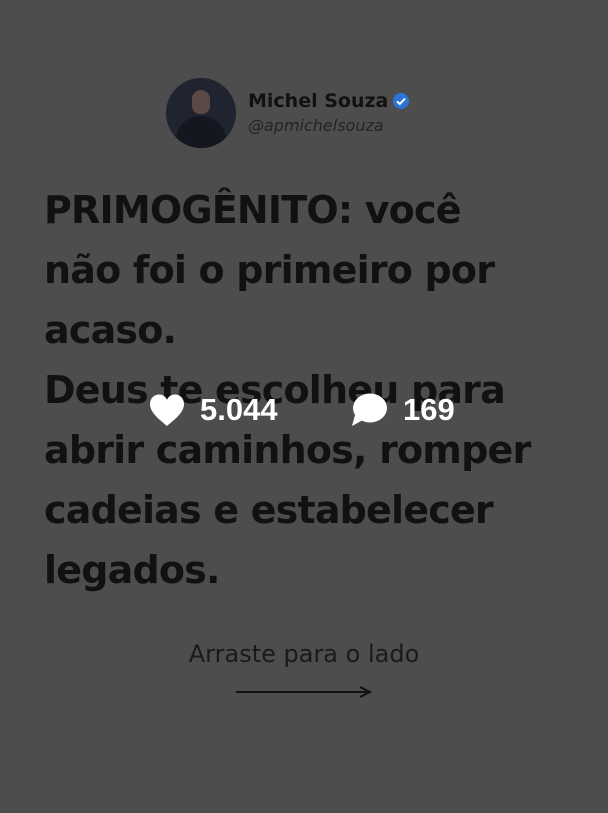 This screenshot has width=608, height=813. I want to click on engagement-stats: 5.044 169, so click(304, 411).